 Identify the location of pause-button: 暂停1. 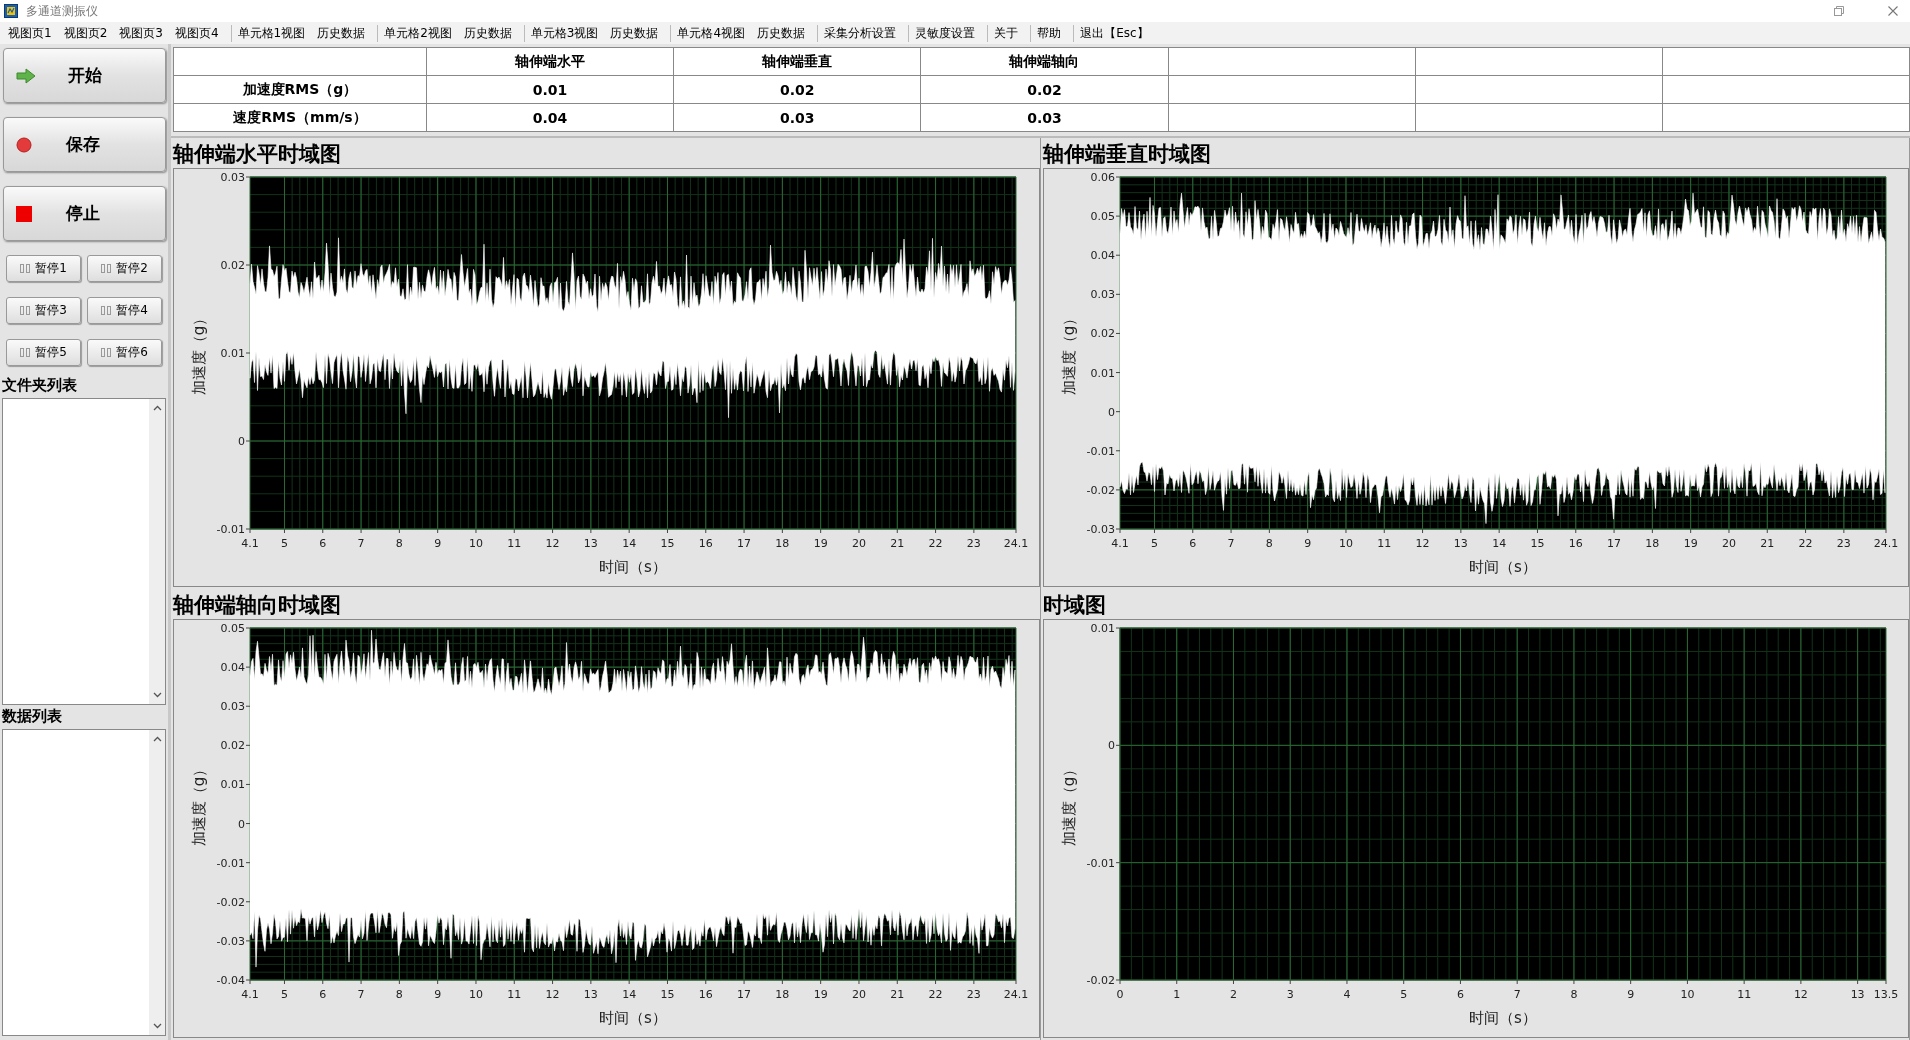
(43, 268).